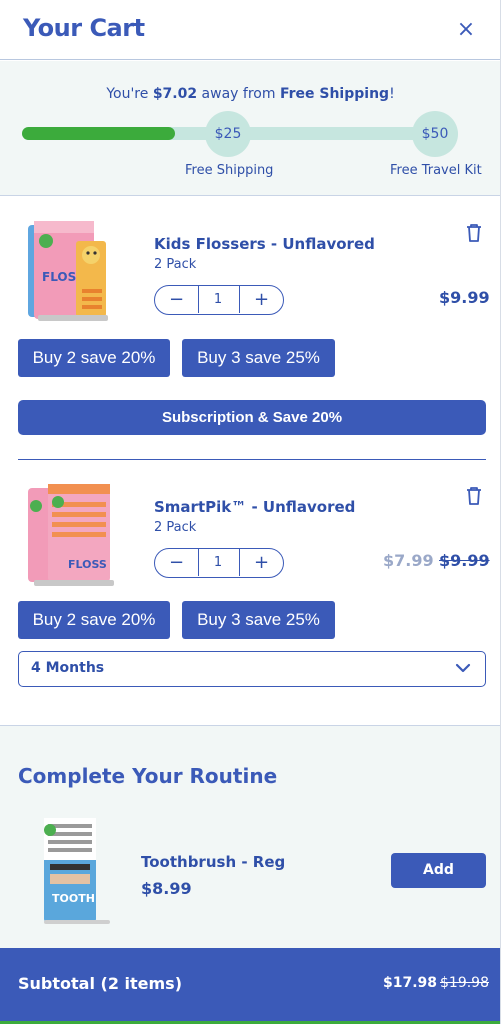 The width and height of the screenshot is (501, 1024). I want to click on msg-suffix: !, so click(392, 94).